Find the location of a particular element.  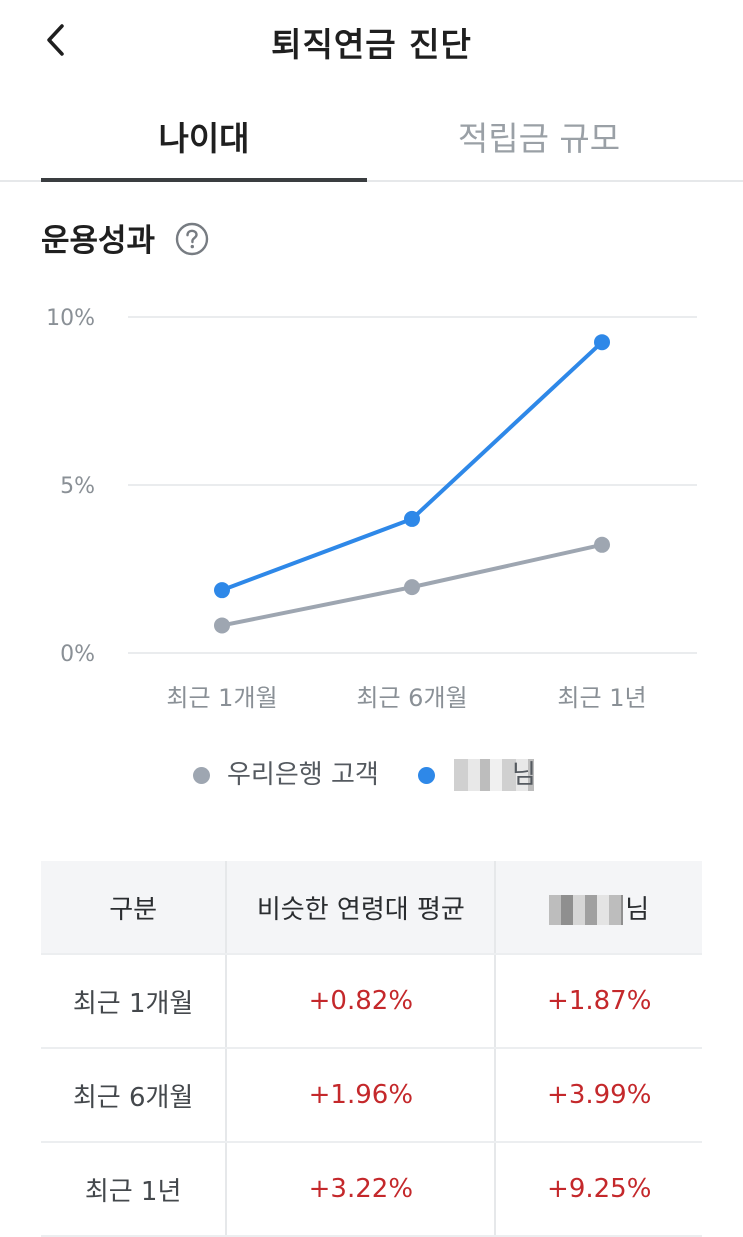

chart-legend: 우리은행 고객 님 is located at coordinates (371, 775).